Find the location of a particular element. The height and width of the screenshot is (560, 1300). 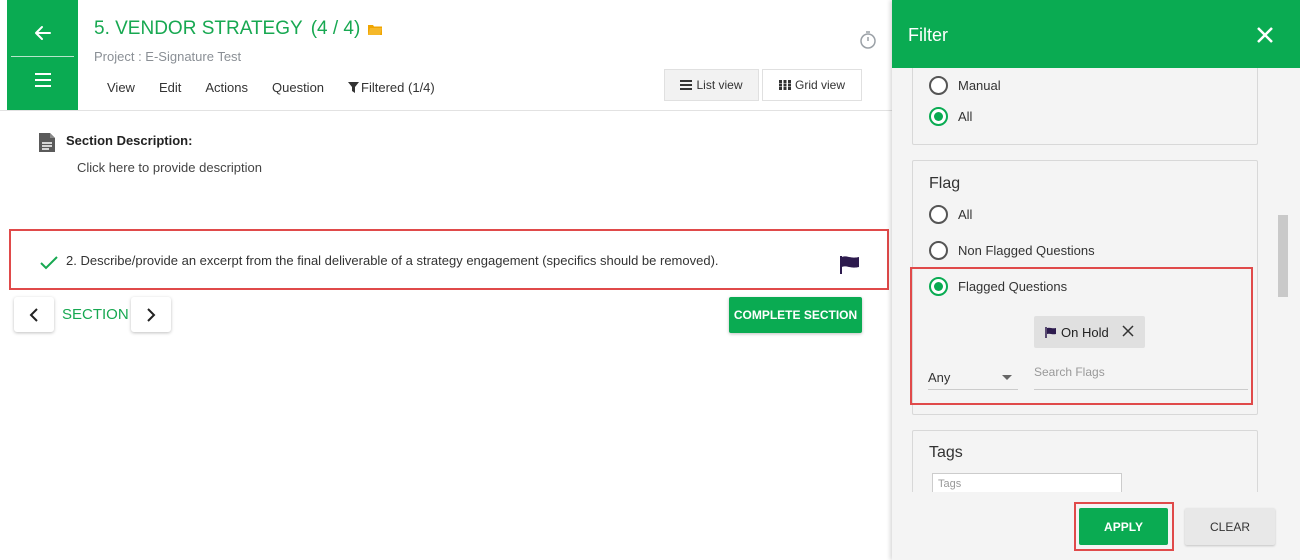

left-nav-block is located at coordinates (42, 55).